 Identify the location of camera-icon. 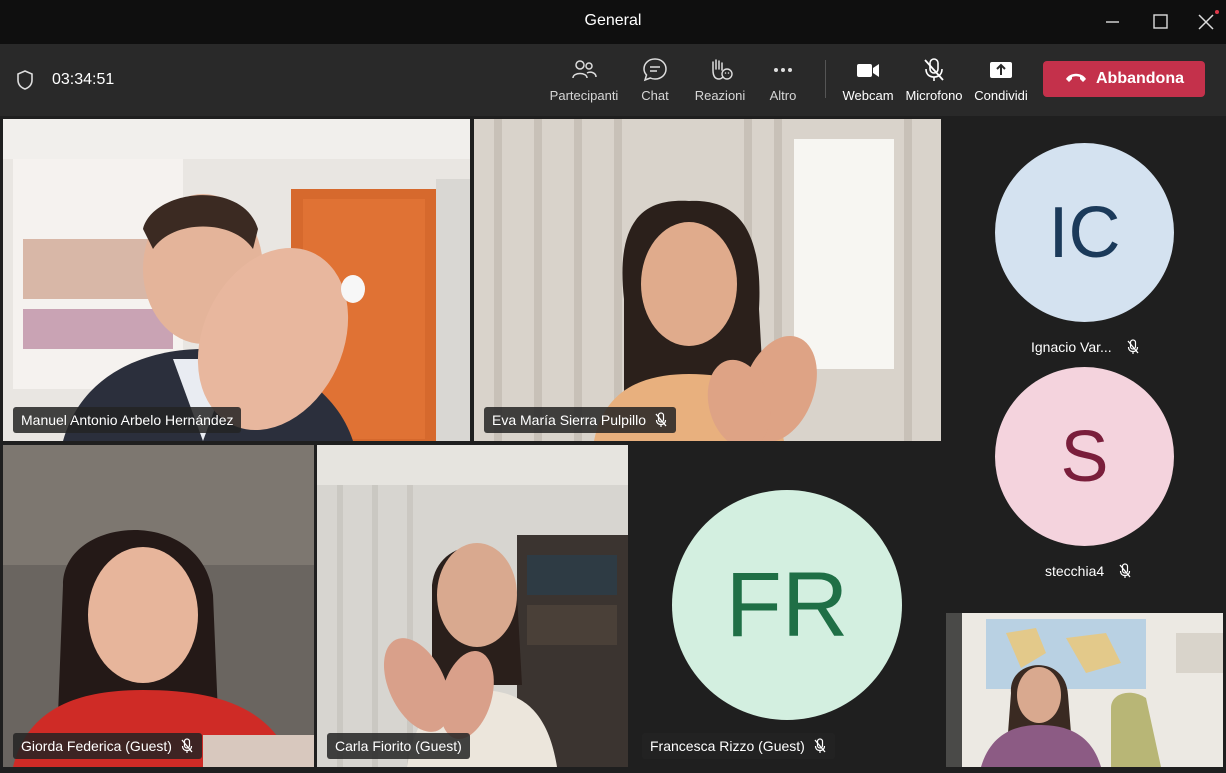
(868, 70).